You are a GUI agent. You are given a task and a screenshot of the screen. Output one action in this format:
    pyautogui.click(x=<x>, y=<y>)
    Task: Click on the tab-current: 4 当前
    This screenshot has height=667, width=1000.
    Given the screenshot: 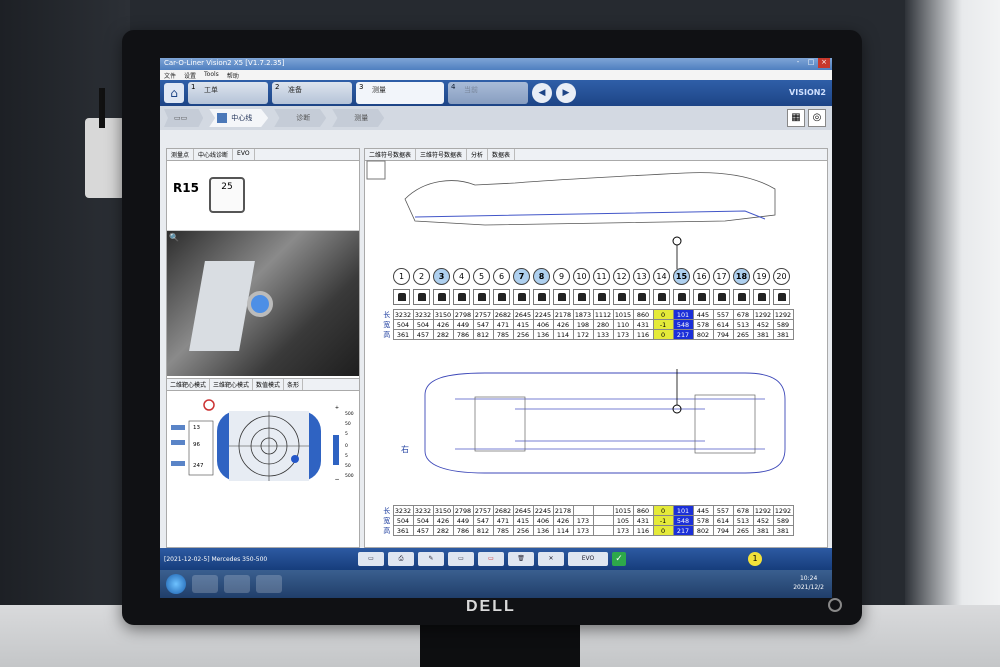 What is the action you would take?
    pyautogui.click(x=488, y=93)
    